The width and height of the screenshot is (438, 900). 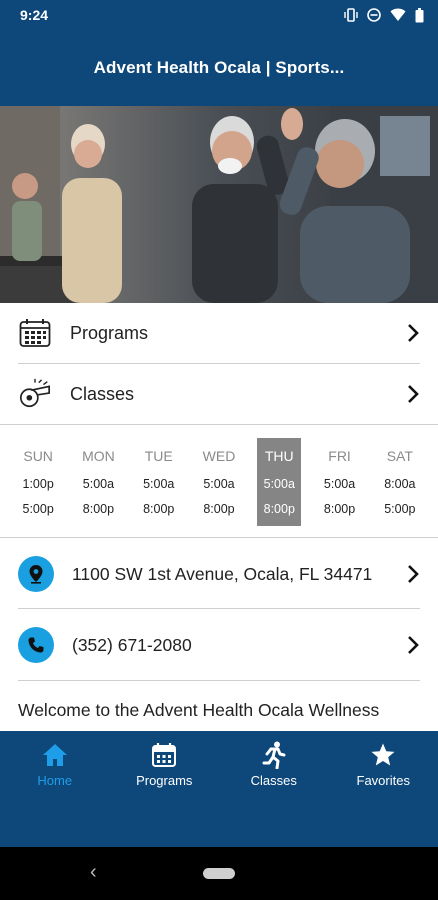 What do you see at coordinates (339, 456) in the screenshot?
I see `day-name: FRI` at bounding box center [339, 456].